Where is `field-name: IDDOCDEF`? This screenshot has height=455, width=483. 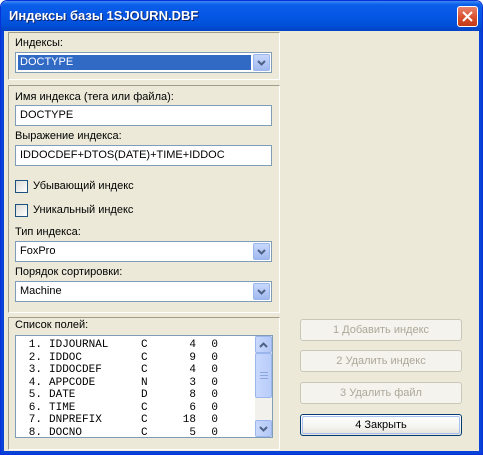 field-name: IDDOCDEF is located at coordinates (75, 370).